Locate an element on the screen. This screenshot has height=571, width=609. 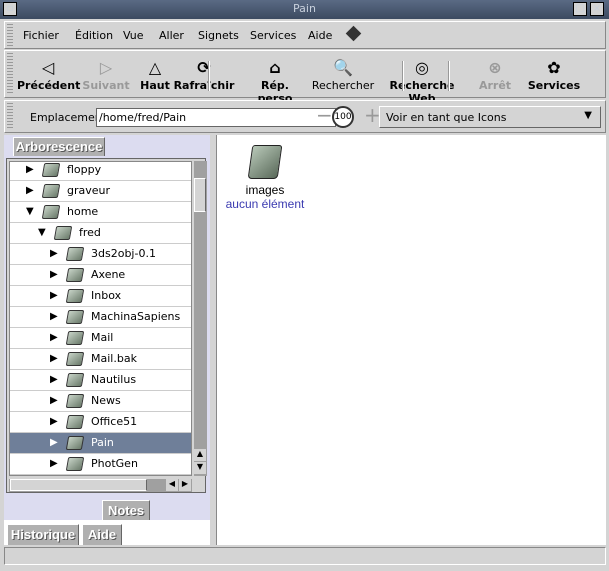
tree-item: ▶ Nautilus is located at coordinates (100, 380).